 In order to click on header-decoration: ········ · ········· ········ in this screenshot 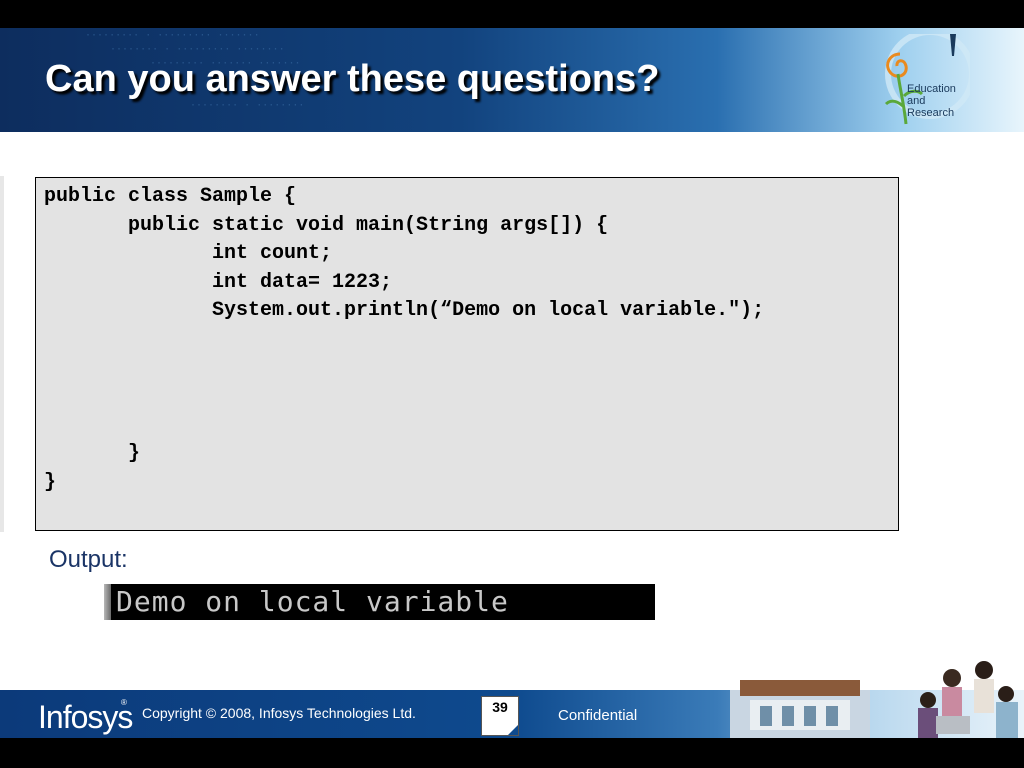, I will do `click(197, 49)`.